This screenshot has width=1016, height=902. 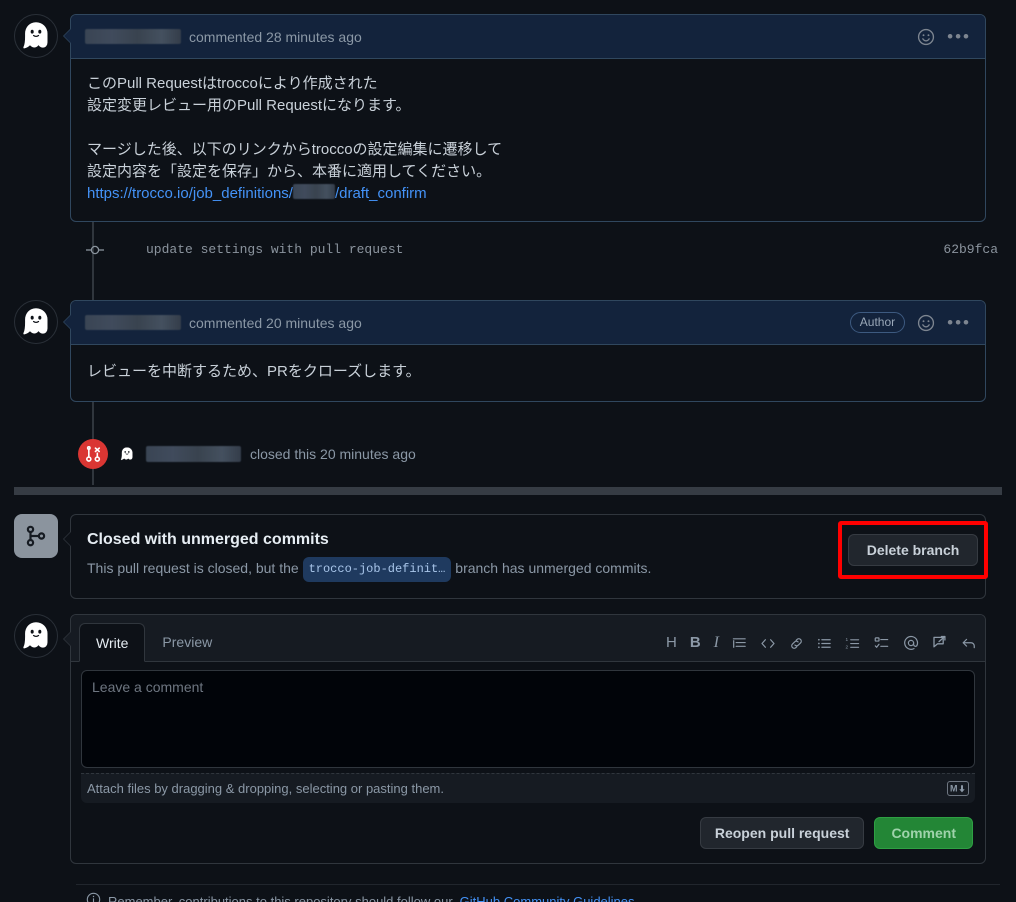 What do you see at coordinates (36, 536) in the screenshot?
I see `git-merge-icon` at bounding box center [36, 536].